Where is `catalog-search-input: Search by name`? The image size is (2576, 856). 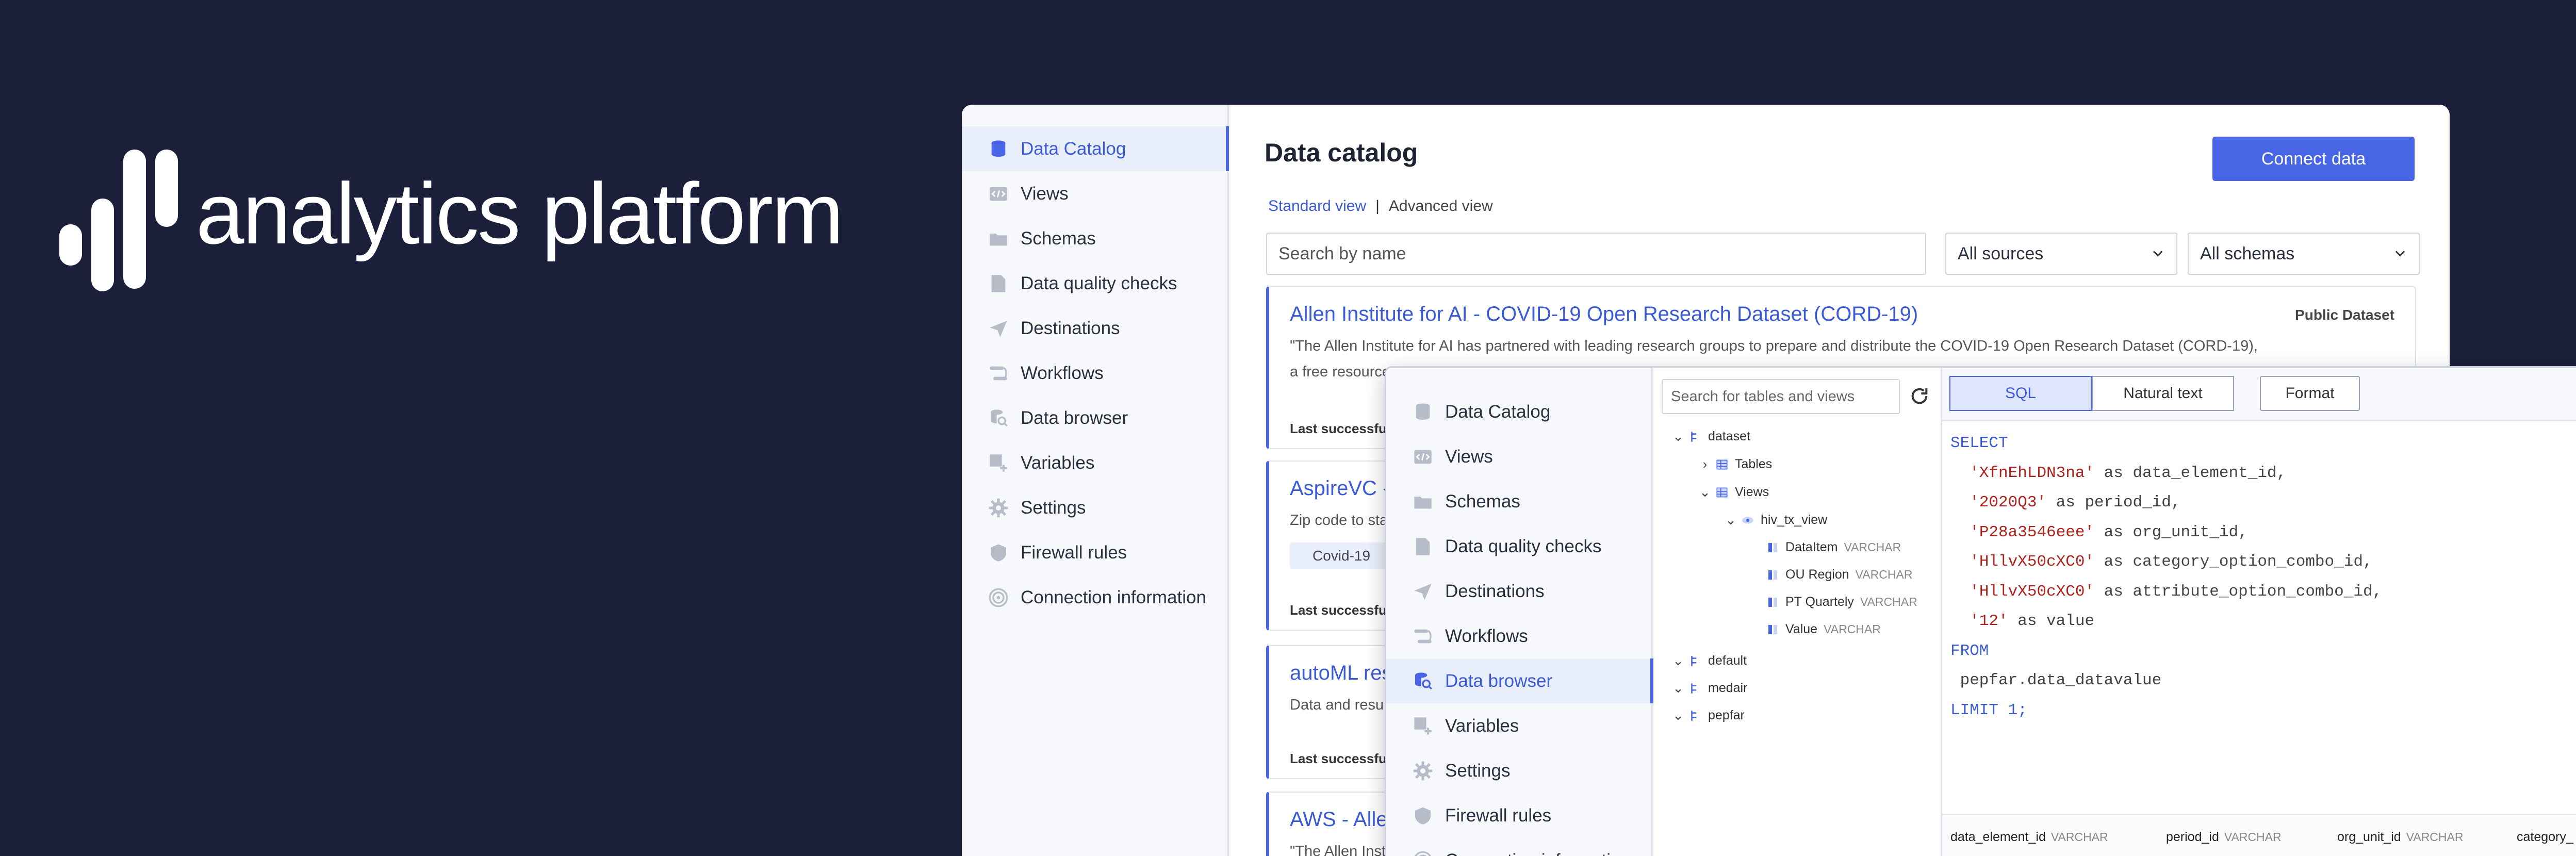 catalog-search-input: Search by name is located at coordinates (1596, 254).